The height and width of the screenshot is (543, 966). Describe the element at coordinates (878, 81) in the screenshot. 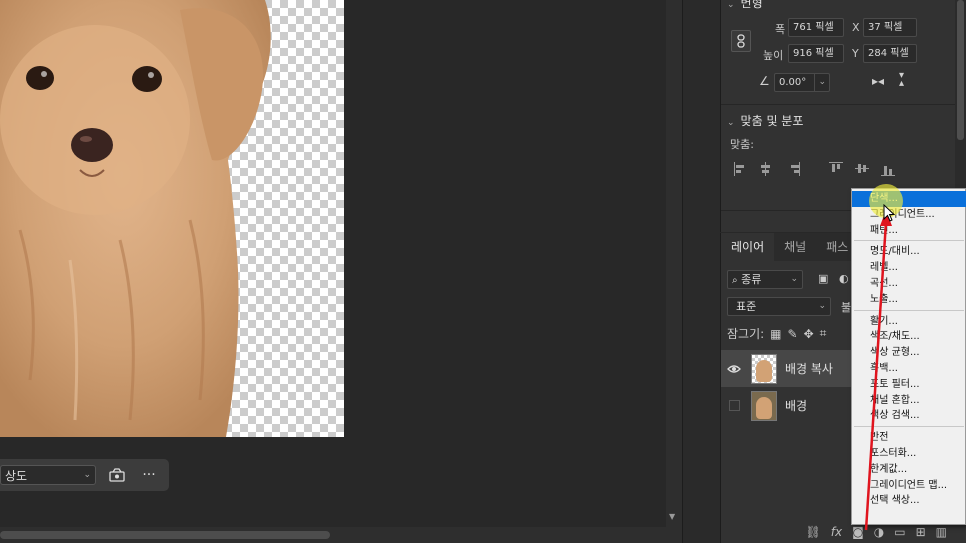

I see `flip-horizontal-icon: ▸◂` at that location.